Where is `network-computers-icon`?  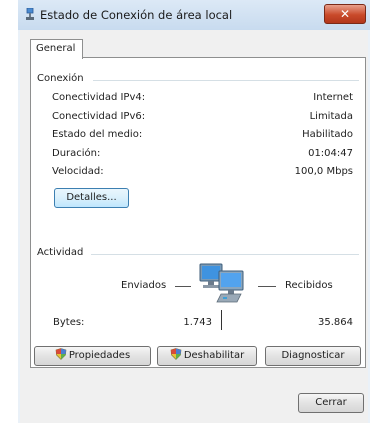
network-computers-icon is located at coordinates (221, 283).